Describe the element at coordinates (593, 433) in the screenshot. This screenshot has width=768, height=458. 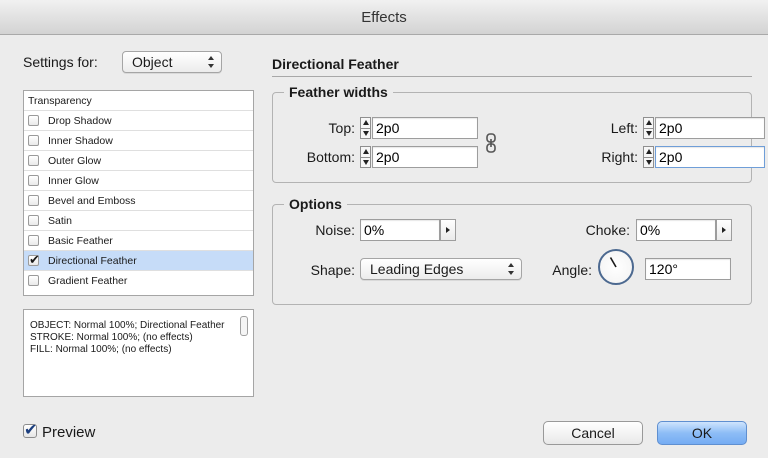
I see `cancel-button: Cancel` at that location.